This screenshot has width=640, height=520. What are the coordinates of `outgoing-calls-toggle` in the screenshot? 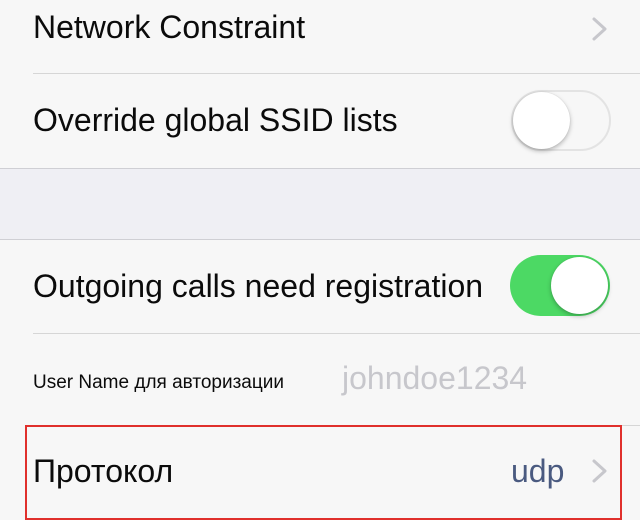 It's located at (560, 285).